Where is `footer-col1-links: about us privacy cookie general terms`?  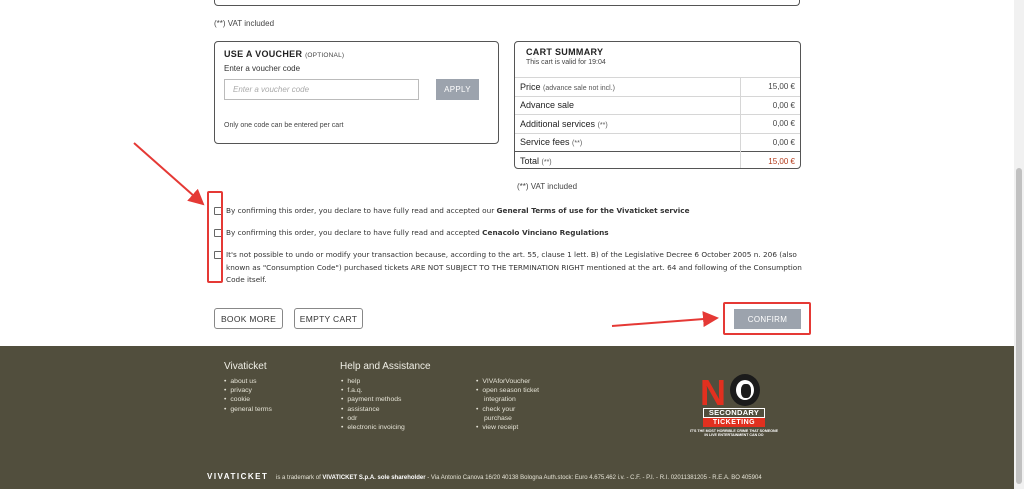 footer-col1-links: about us privacy cookie general terms is located at coordinates (248, 395).